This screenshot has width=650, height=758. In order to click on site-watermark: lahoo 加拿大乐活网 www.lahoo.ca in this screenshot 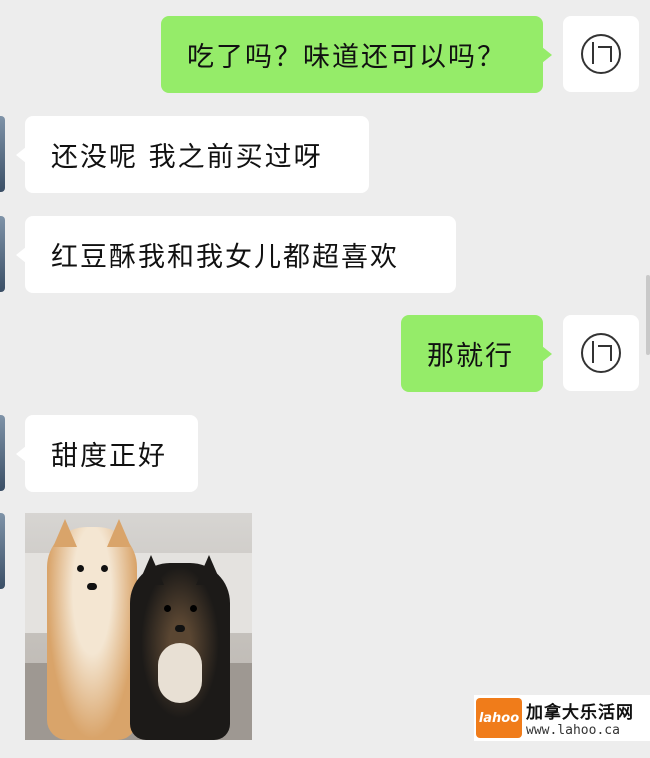, I will do `click(562, 718)`.